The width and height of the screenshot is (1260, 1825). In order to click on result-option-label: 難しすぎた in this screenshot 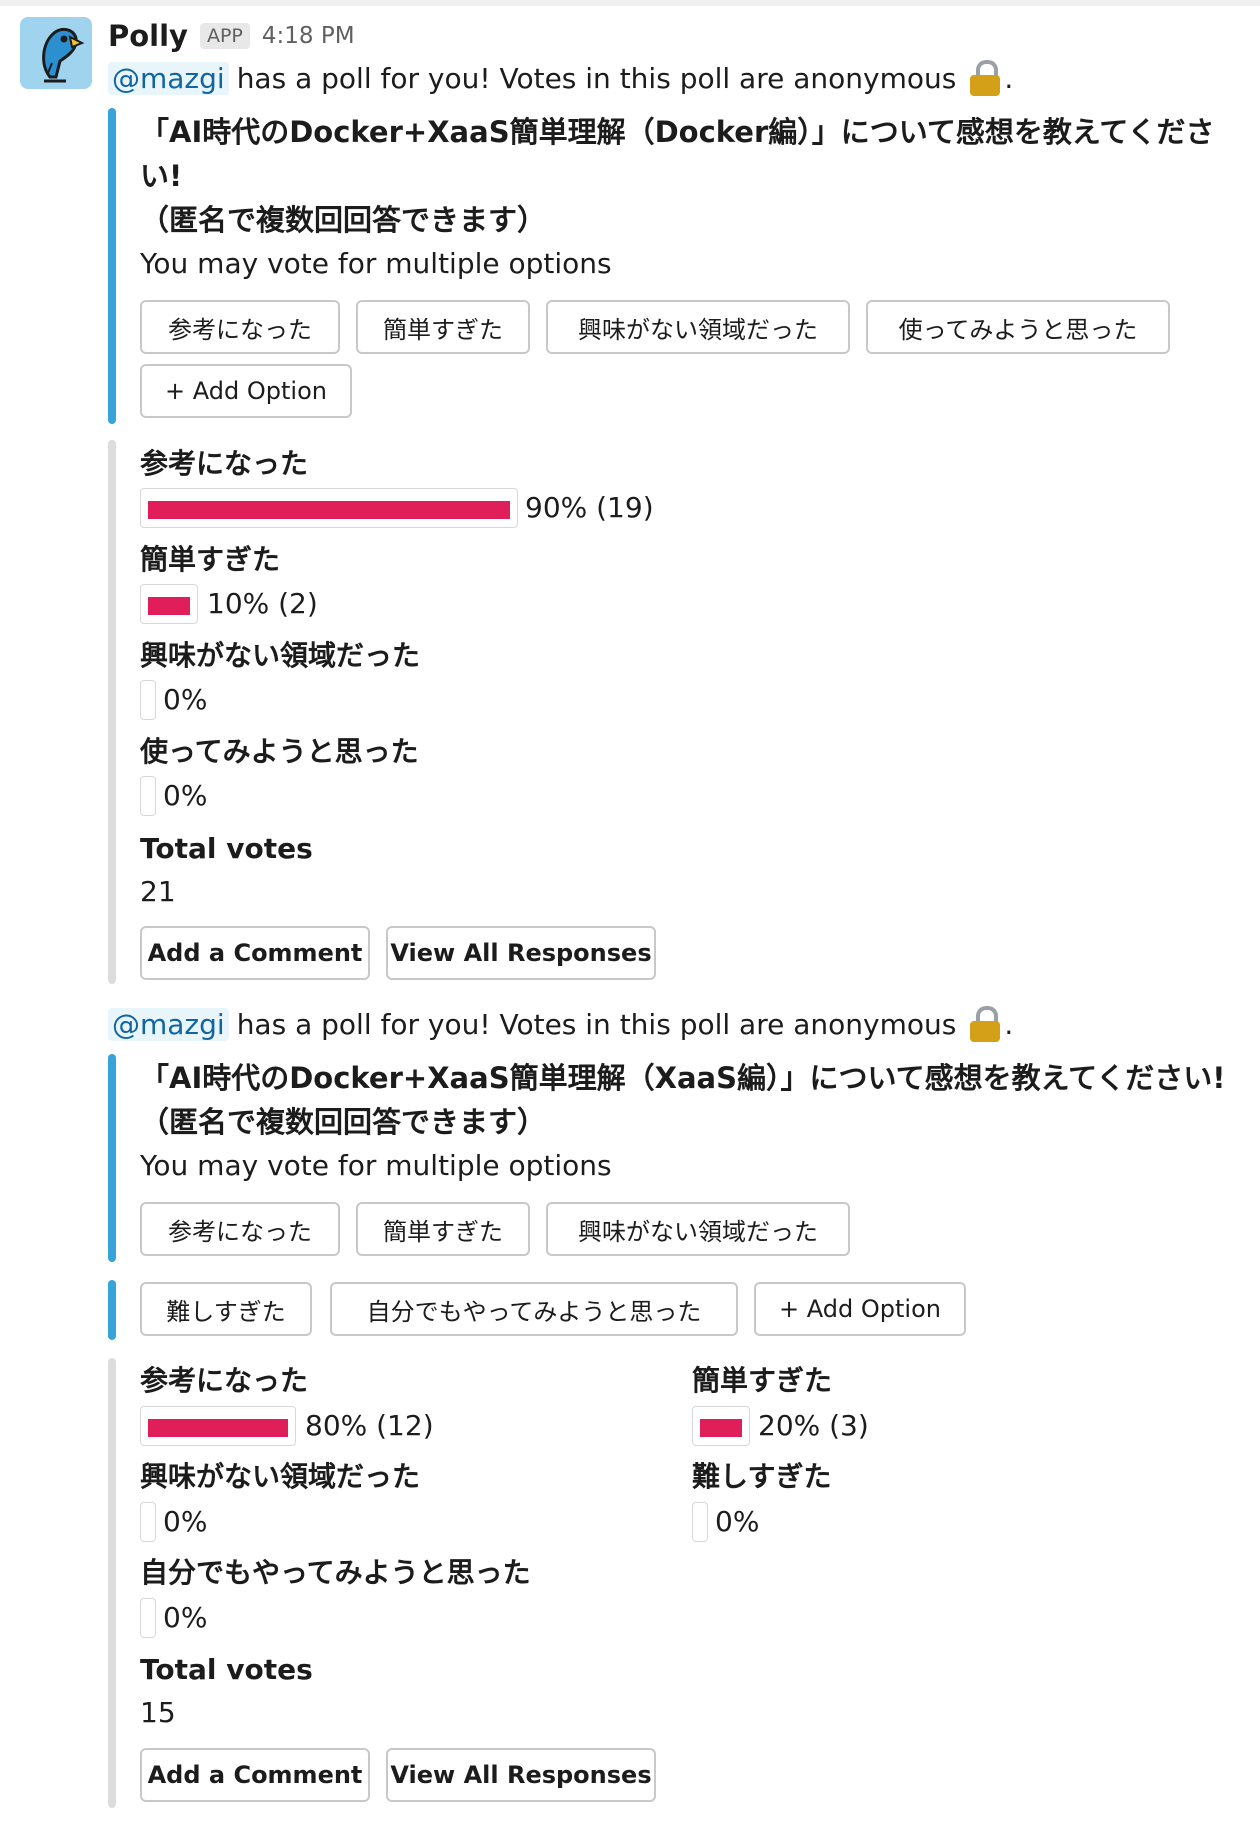, I will do `click(762, 1476)`.